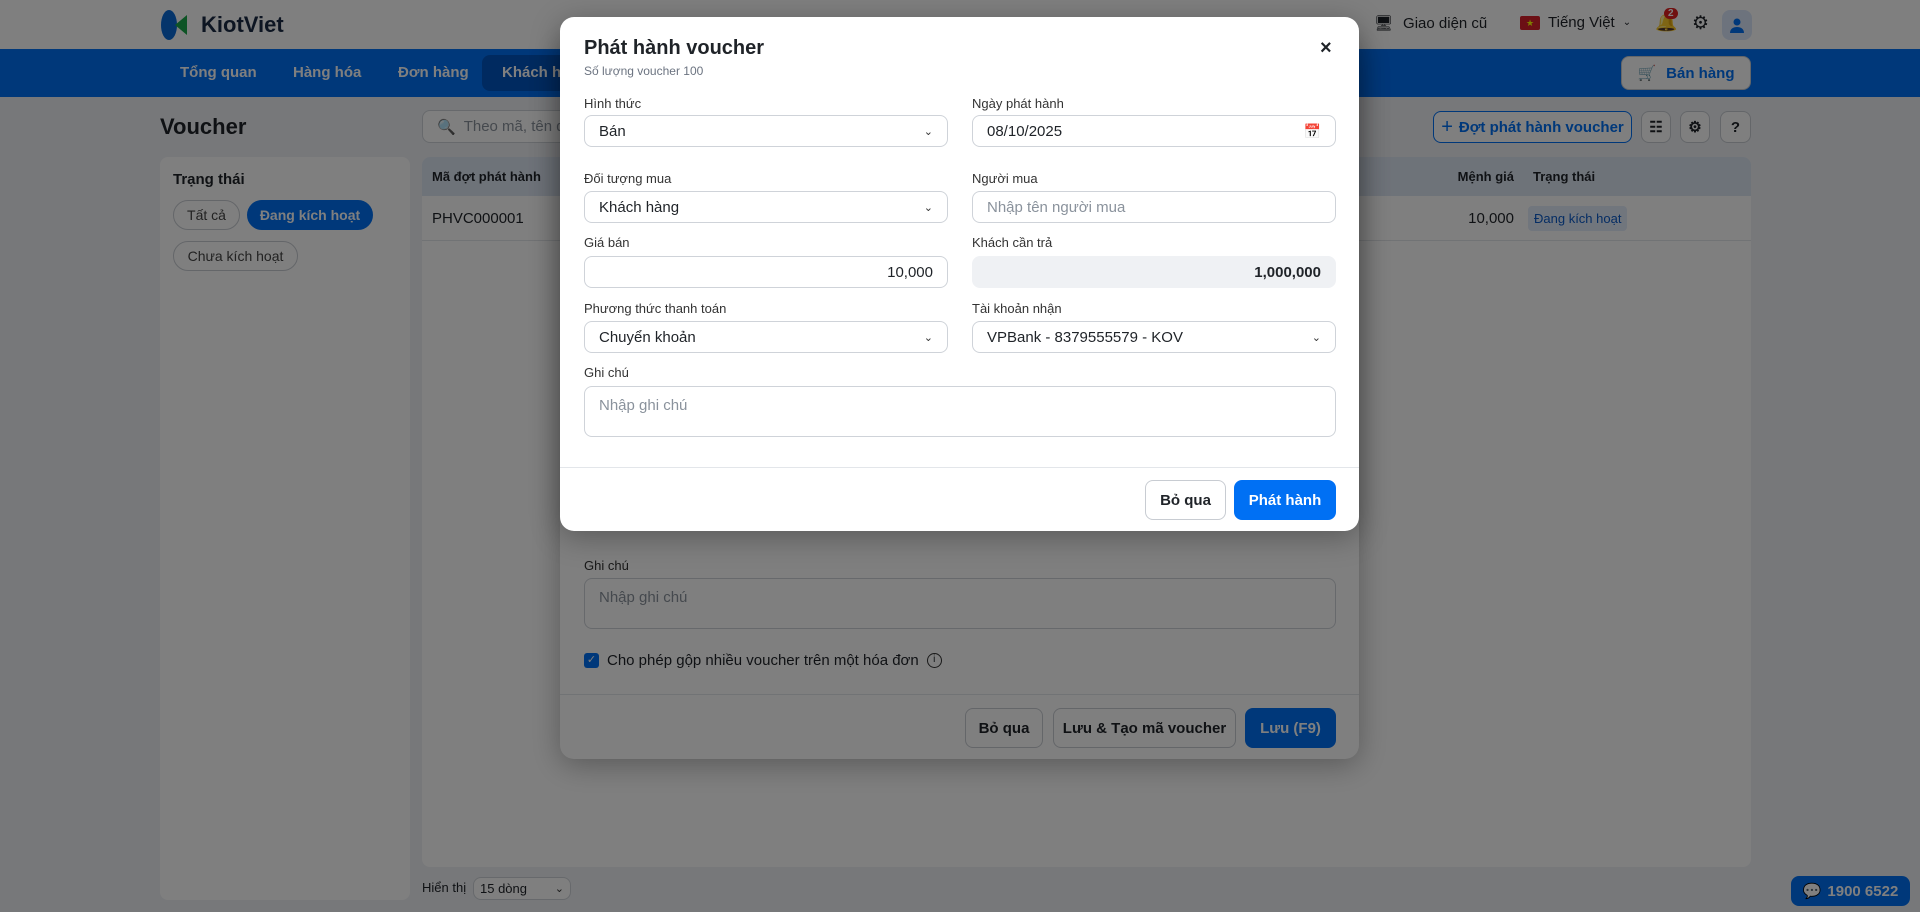 The image size is (1920, 912). What do you see at coordinates (766, 272) in the screenshot?
I see `price-input: 10,000` at bounding box center [766, 272].